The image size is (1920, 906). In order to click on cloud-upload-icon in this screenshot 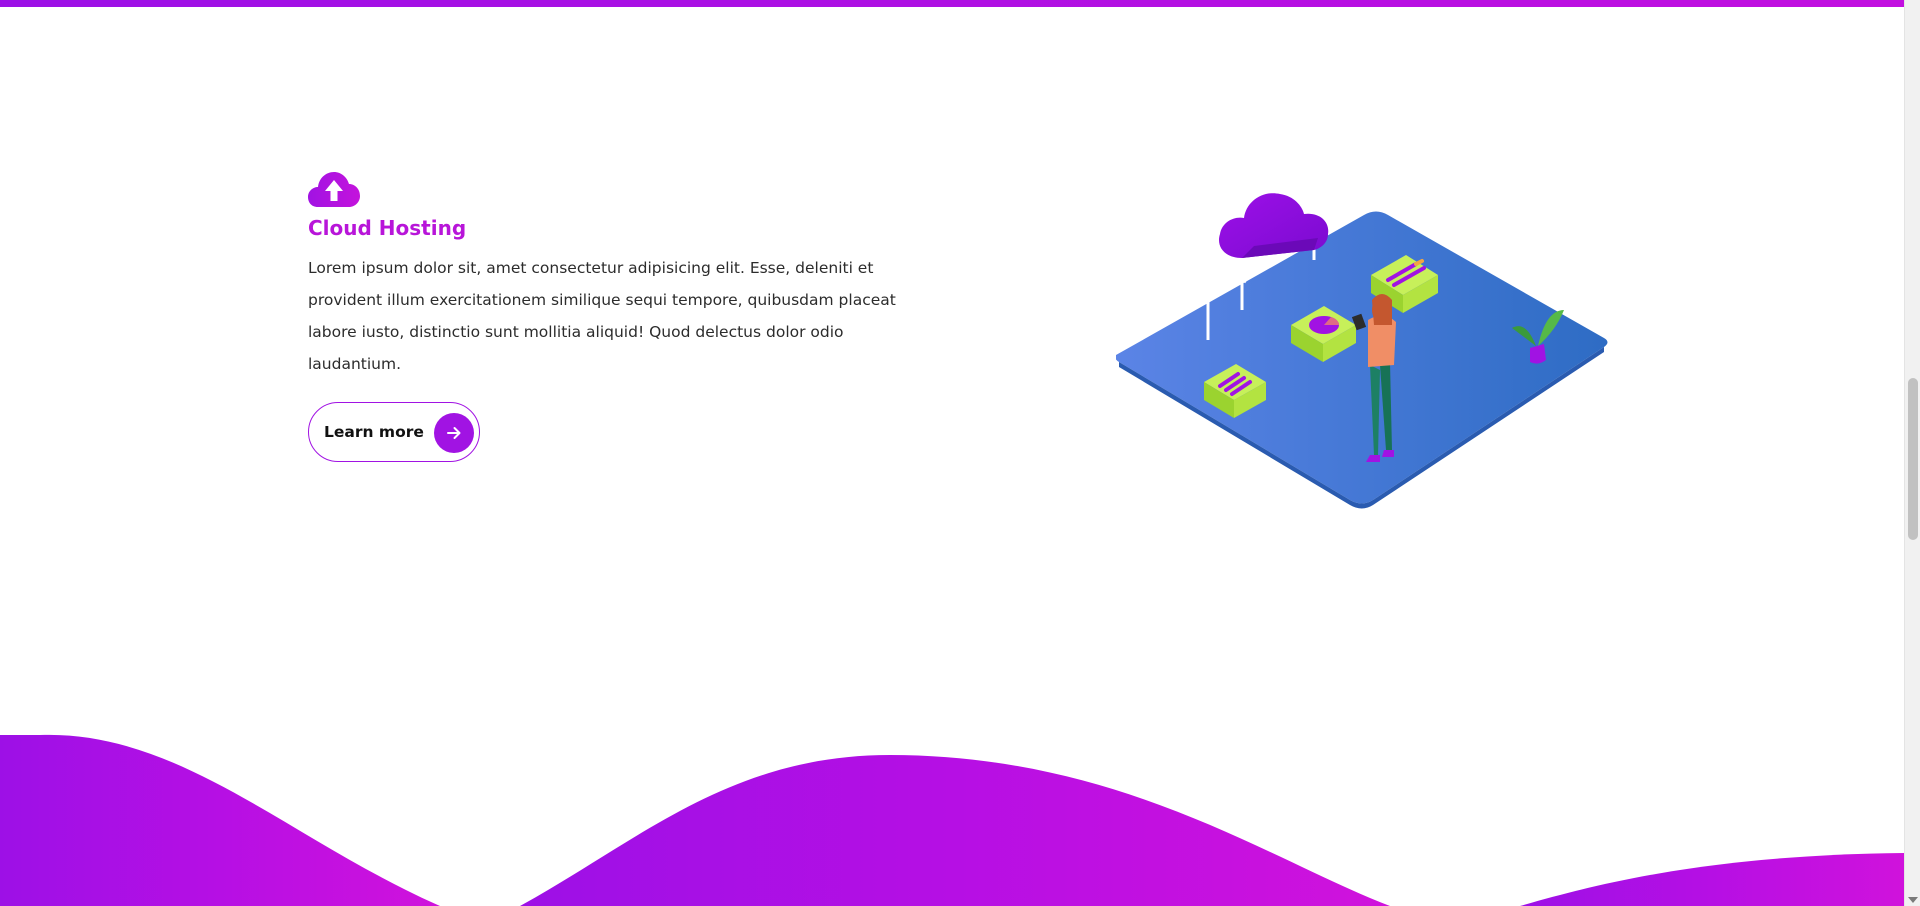, I will do `click(334, 189)`.